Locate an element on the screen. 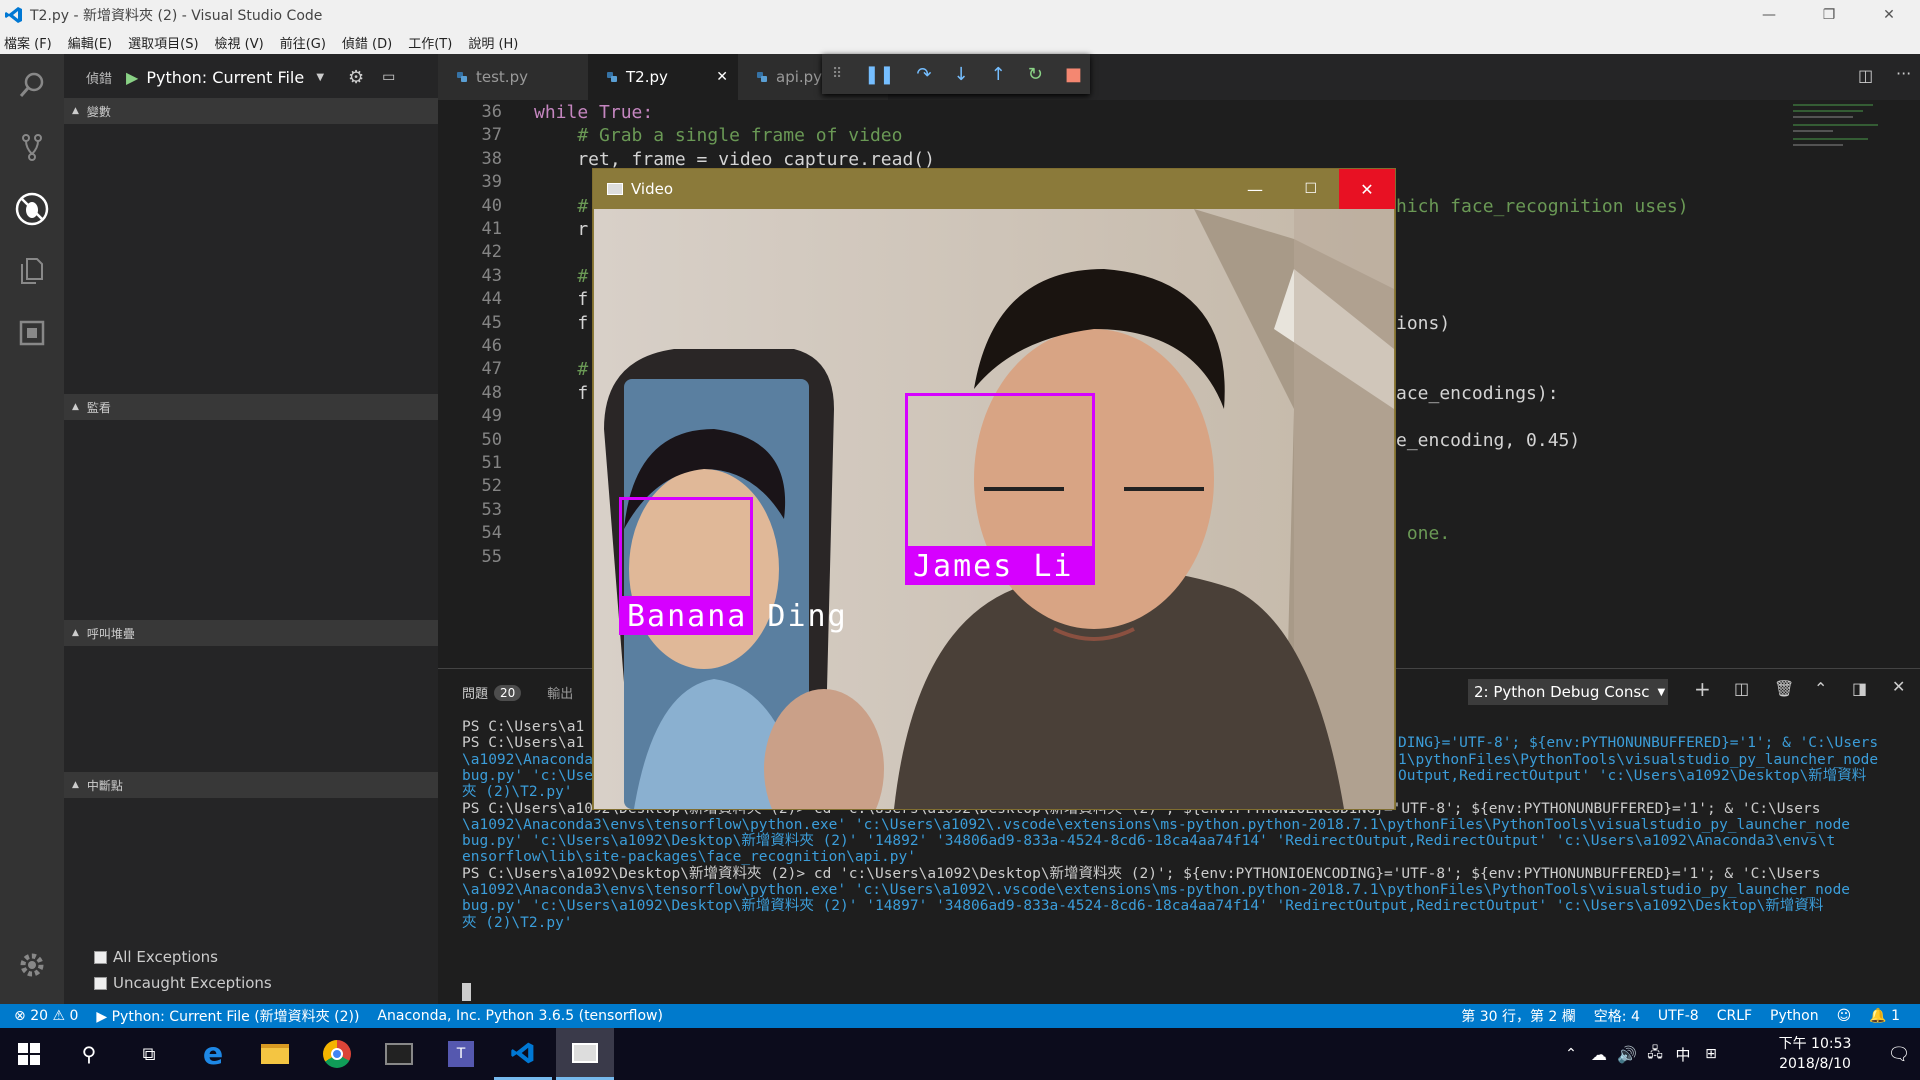 This screenshot has height=1080, width=1920. panel-layout-icon: ◨ is located at coordinates (1859, 688).